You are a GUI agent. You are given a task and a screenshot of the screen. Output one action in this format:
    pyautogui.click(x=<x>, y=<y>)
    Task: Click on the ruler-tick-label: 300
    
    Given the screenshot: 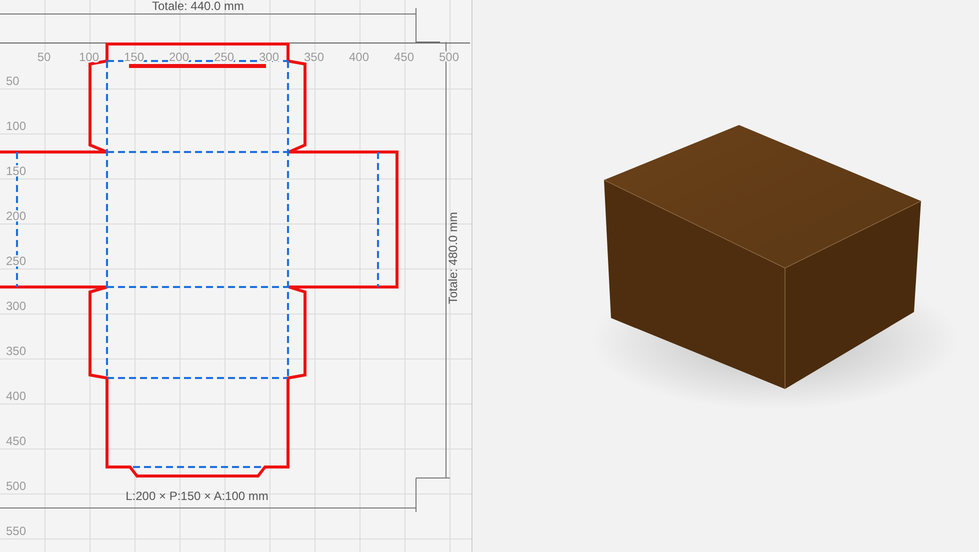 What is the action you would take?
    pyautogui.click(x=16, y=306)
    